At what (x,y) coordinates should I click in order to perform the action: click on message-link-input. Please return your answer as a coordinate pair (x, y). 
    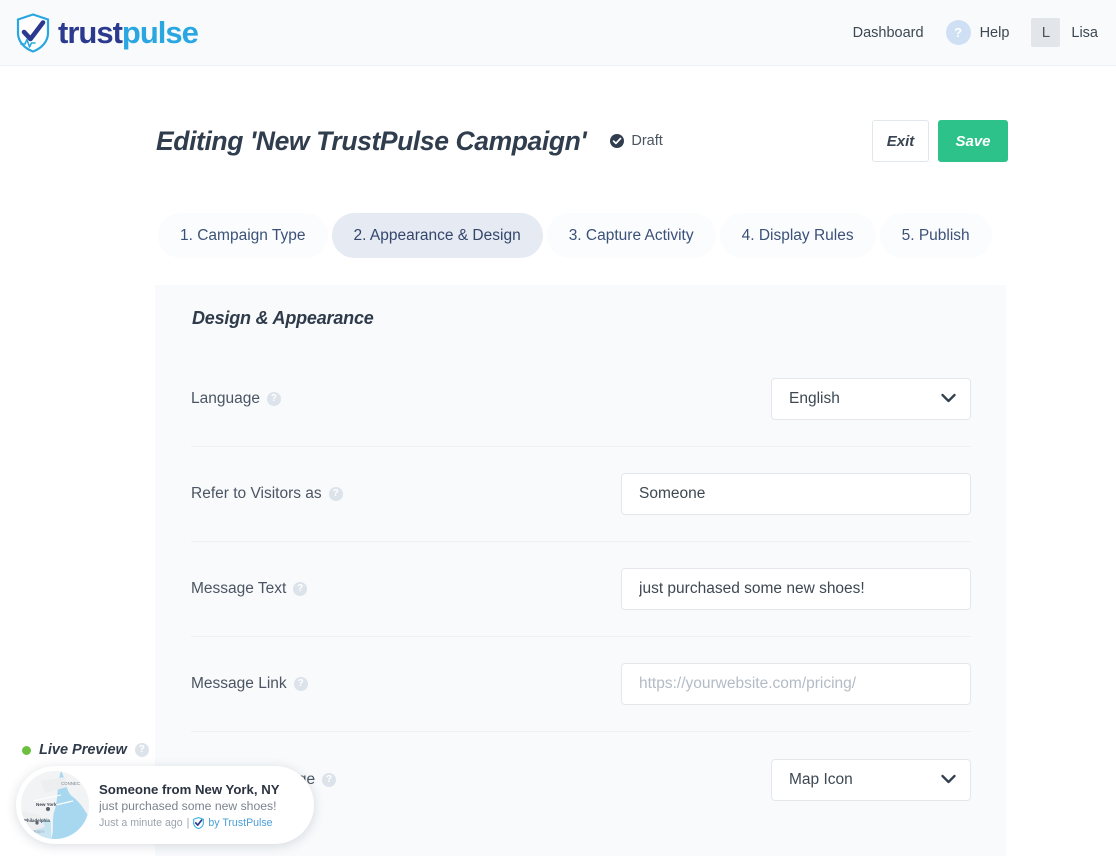
    Looking at the image, I should click on (796, 684).